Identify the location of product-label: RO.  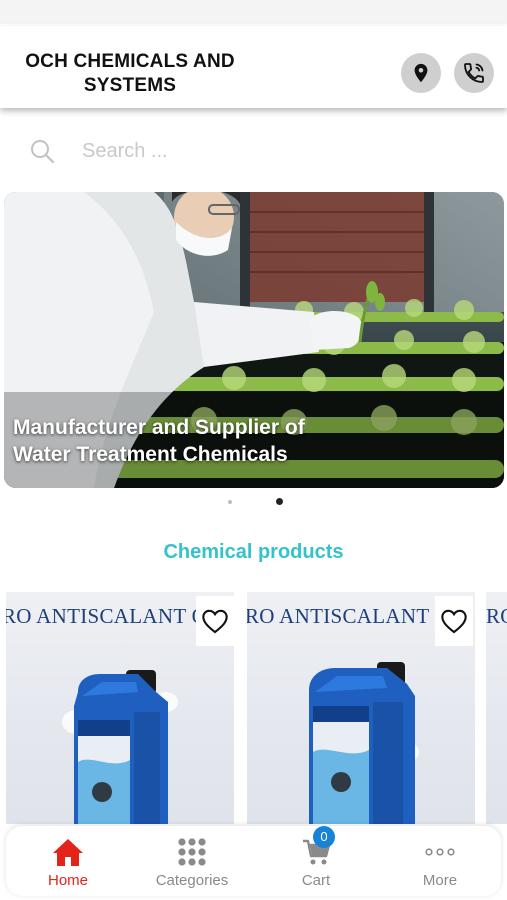
(496, 616).